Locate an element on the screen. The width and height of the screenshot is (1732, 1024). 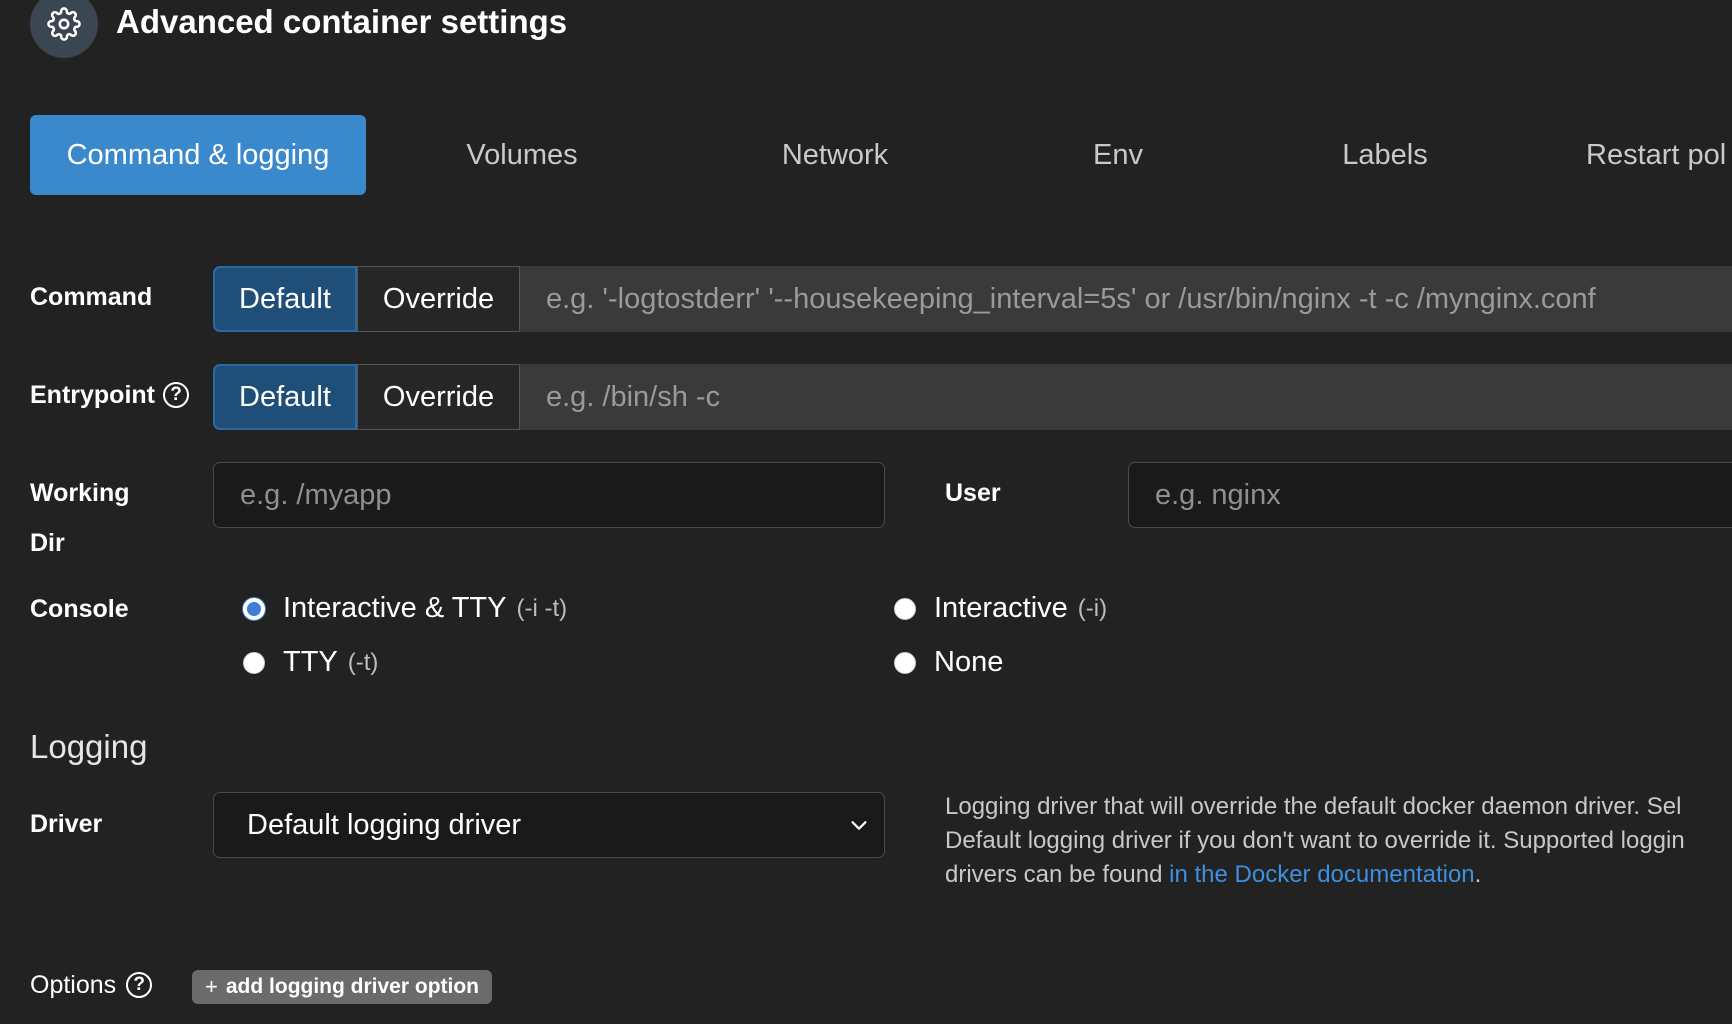
console-option-none: None is located at coordinates (948, 662).